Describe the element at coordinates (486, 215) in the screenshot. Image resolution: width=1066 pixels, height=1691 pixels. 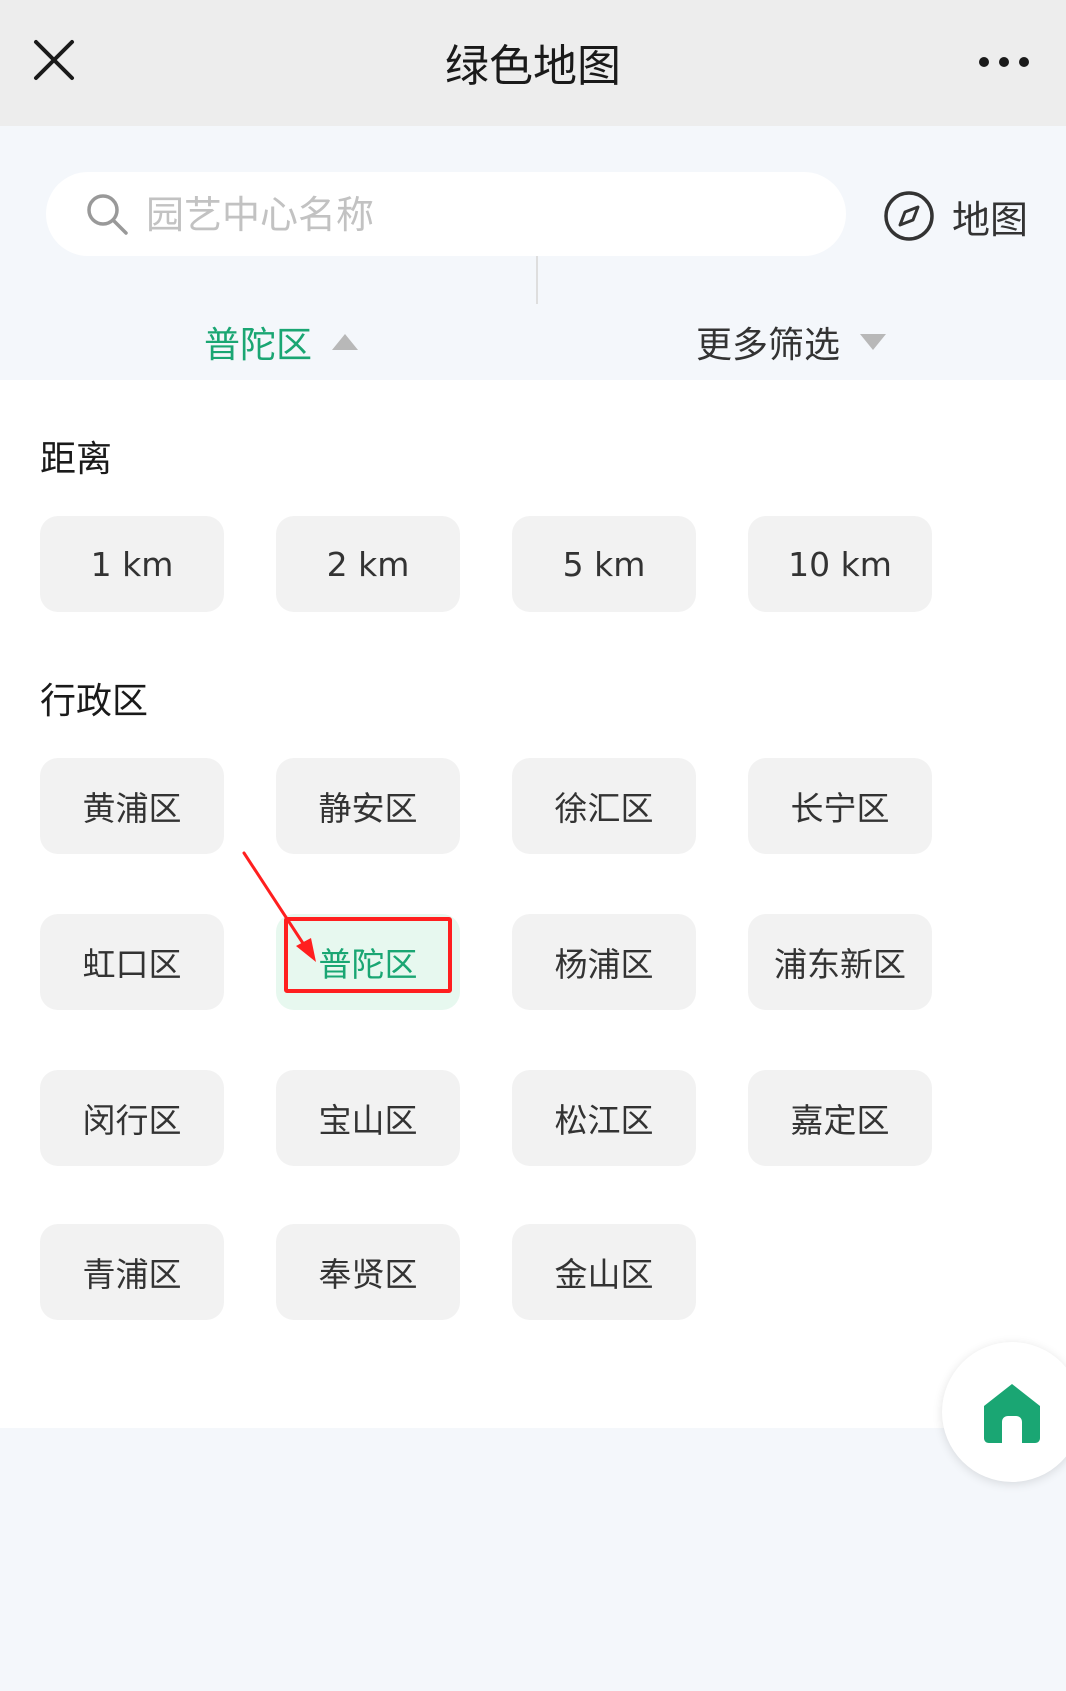
I see `search-input` at that location.